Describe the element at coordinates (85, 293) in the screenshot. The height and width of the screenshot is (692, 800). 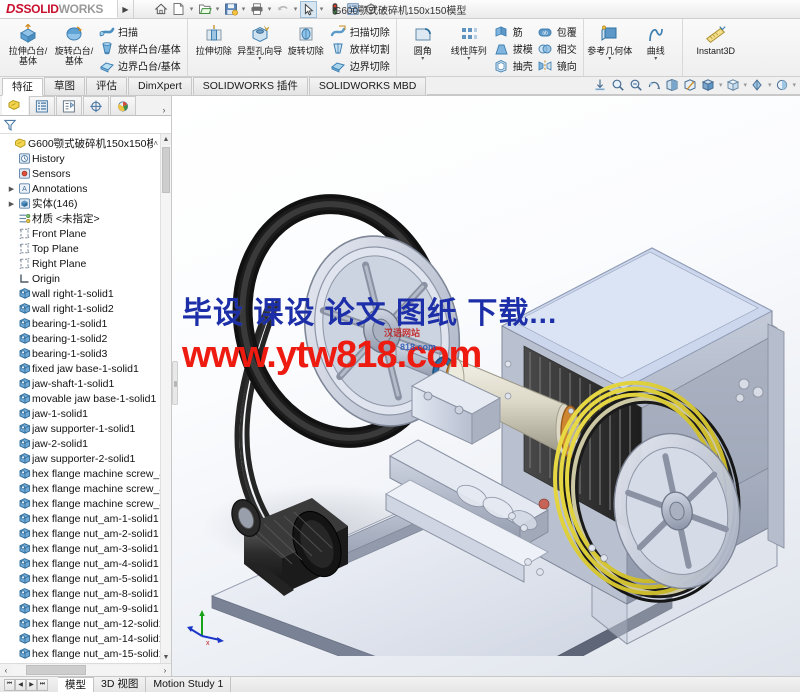
I see `feature-tree-item: wall right-1-solid1` at that location.